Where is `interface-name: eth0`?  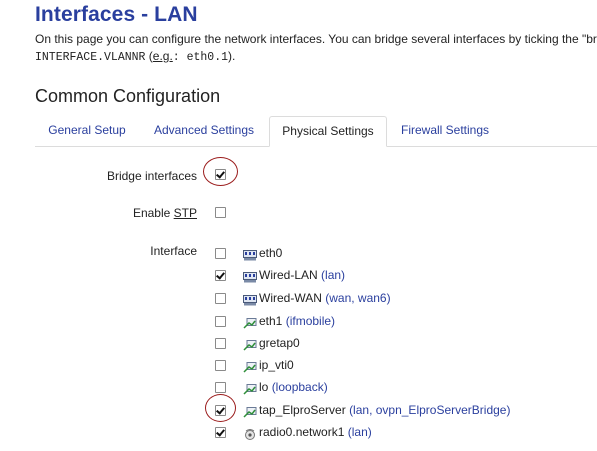
interface-name: eth0 is located at coordinates (271, 253).